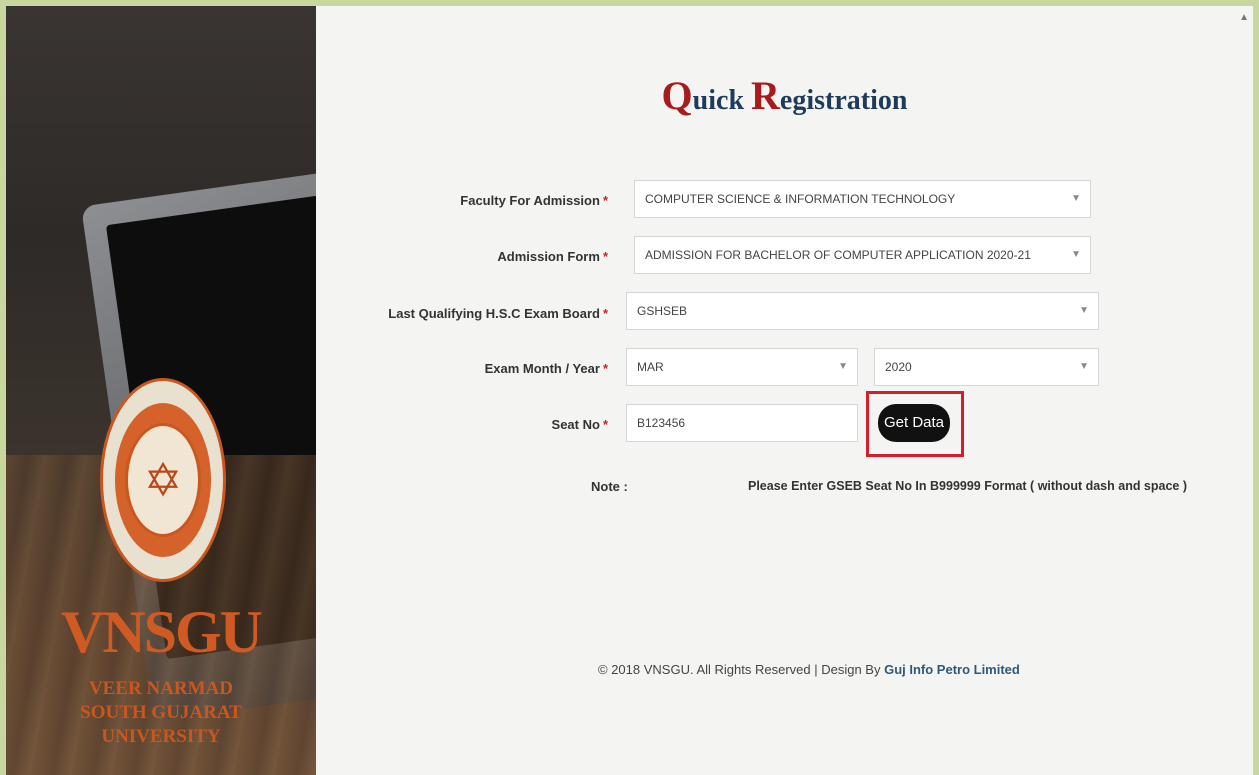 This screenshot has height=775, width=1259. I want to click on brand-line-1: VEER NARMAD, so click(161, 688).